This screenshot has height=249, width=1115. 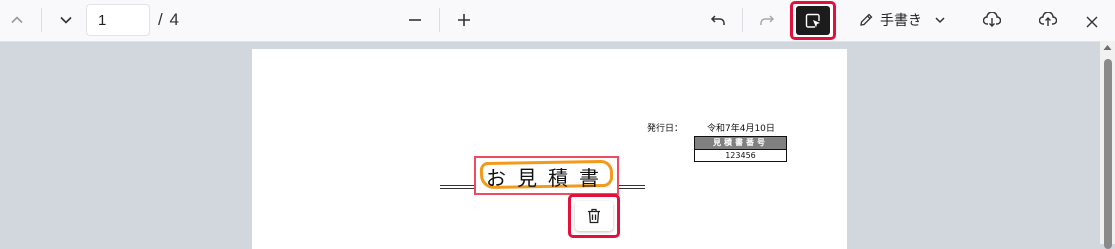 I want to click on quote-number-box: 見積書番号 123456, so click(x=740, y=149).